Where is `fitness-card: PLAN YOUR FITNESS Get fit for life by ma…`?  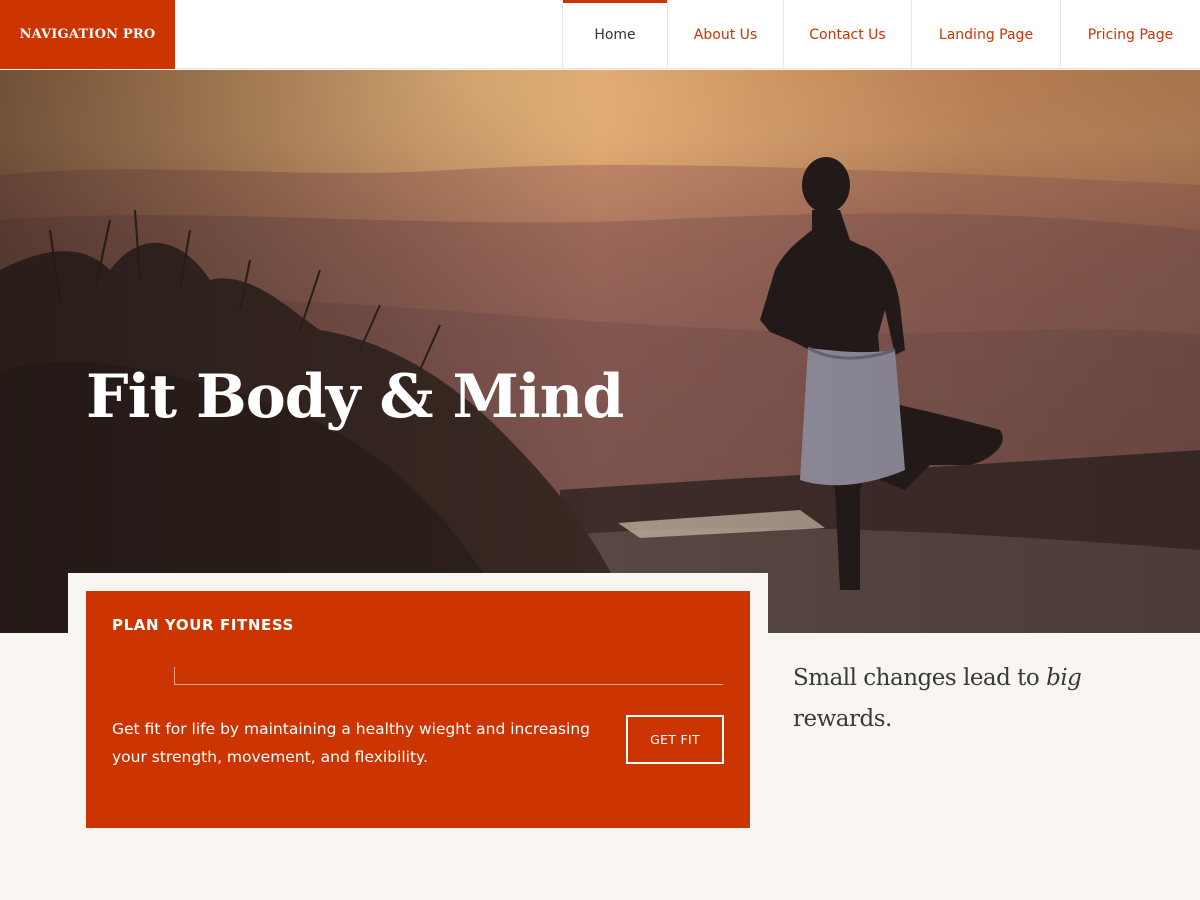
fitness-card: PLAN YOUR FITNESS Get fit for life by ma… is located at coordinates (418, 709).